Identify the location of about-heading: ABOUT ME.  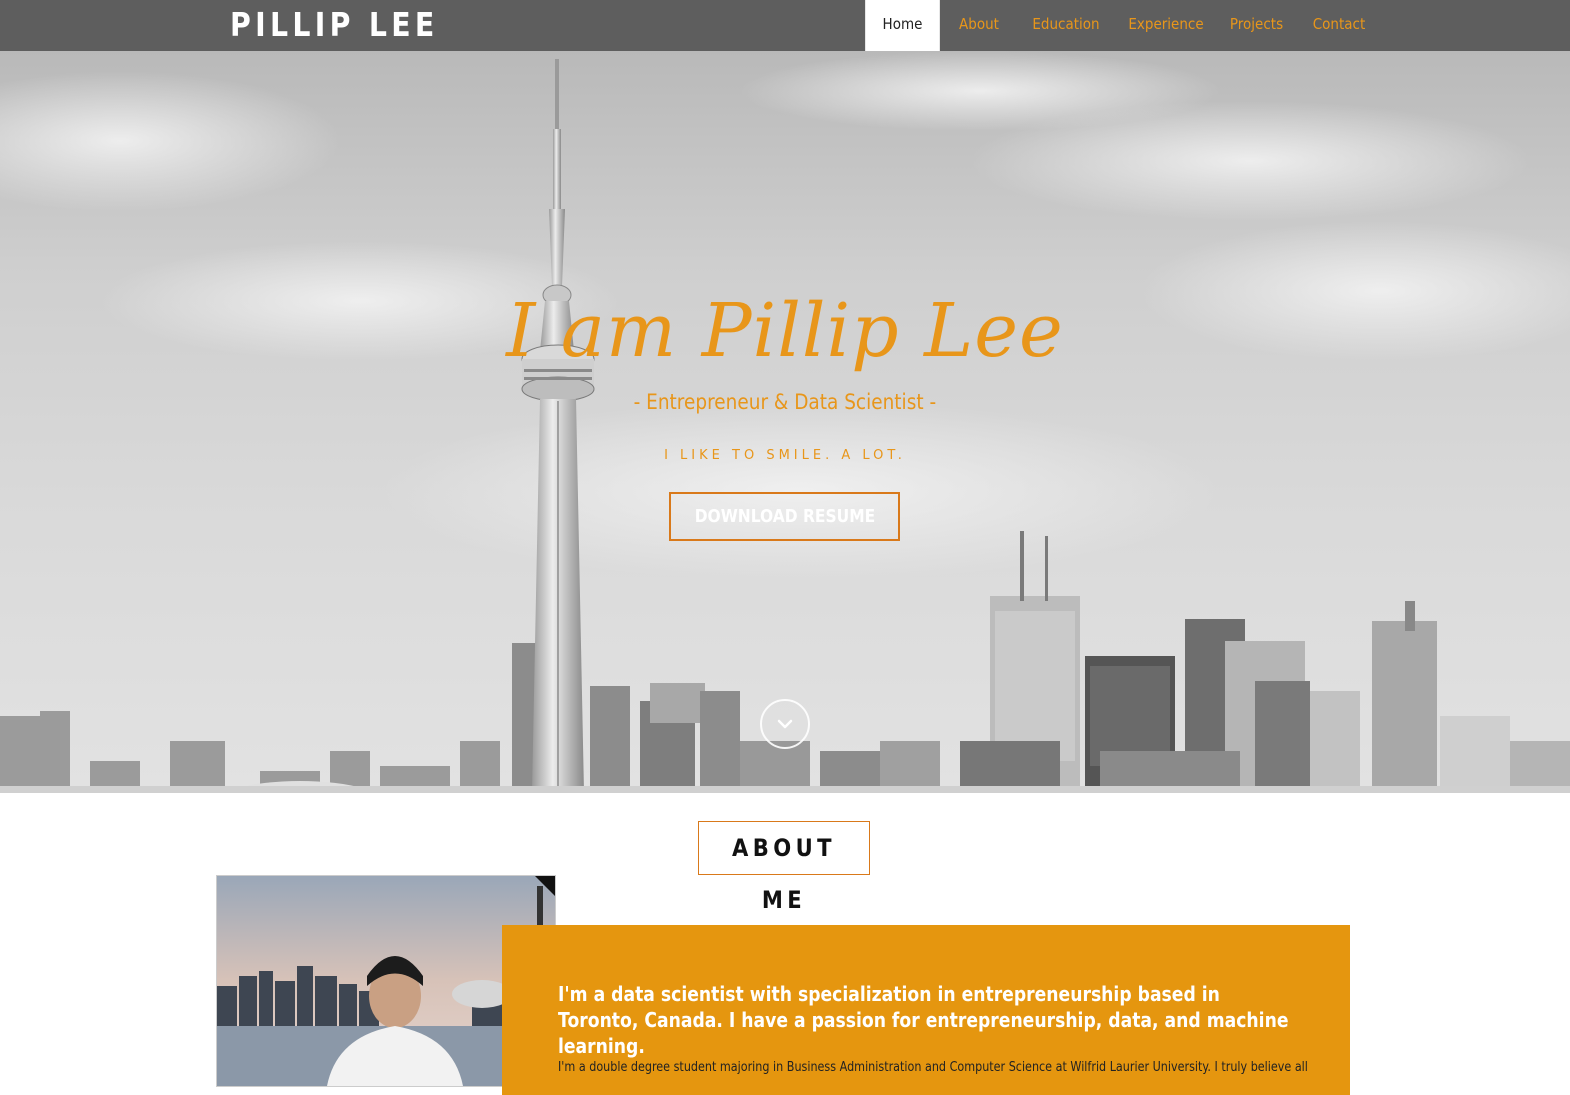
(784, 867).